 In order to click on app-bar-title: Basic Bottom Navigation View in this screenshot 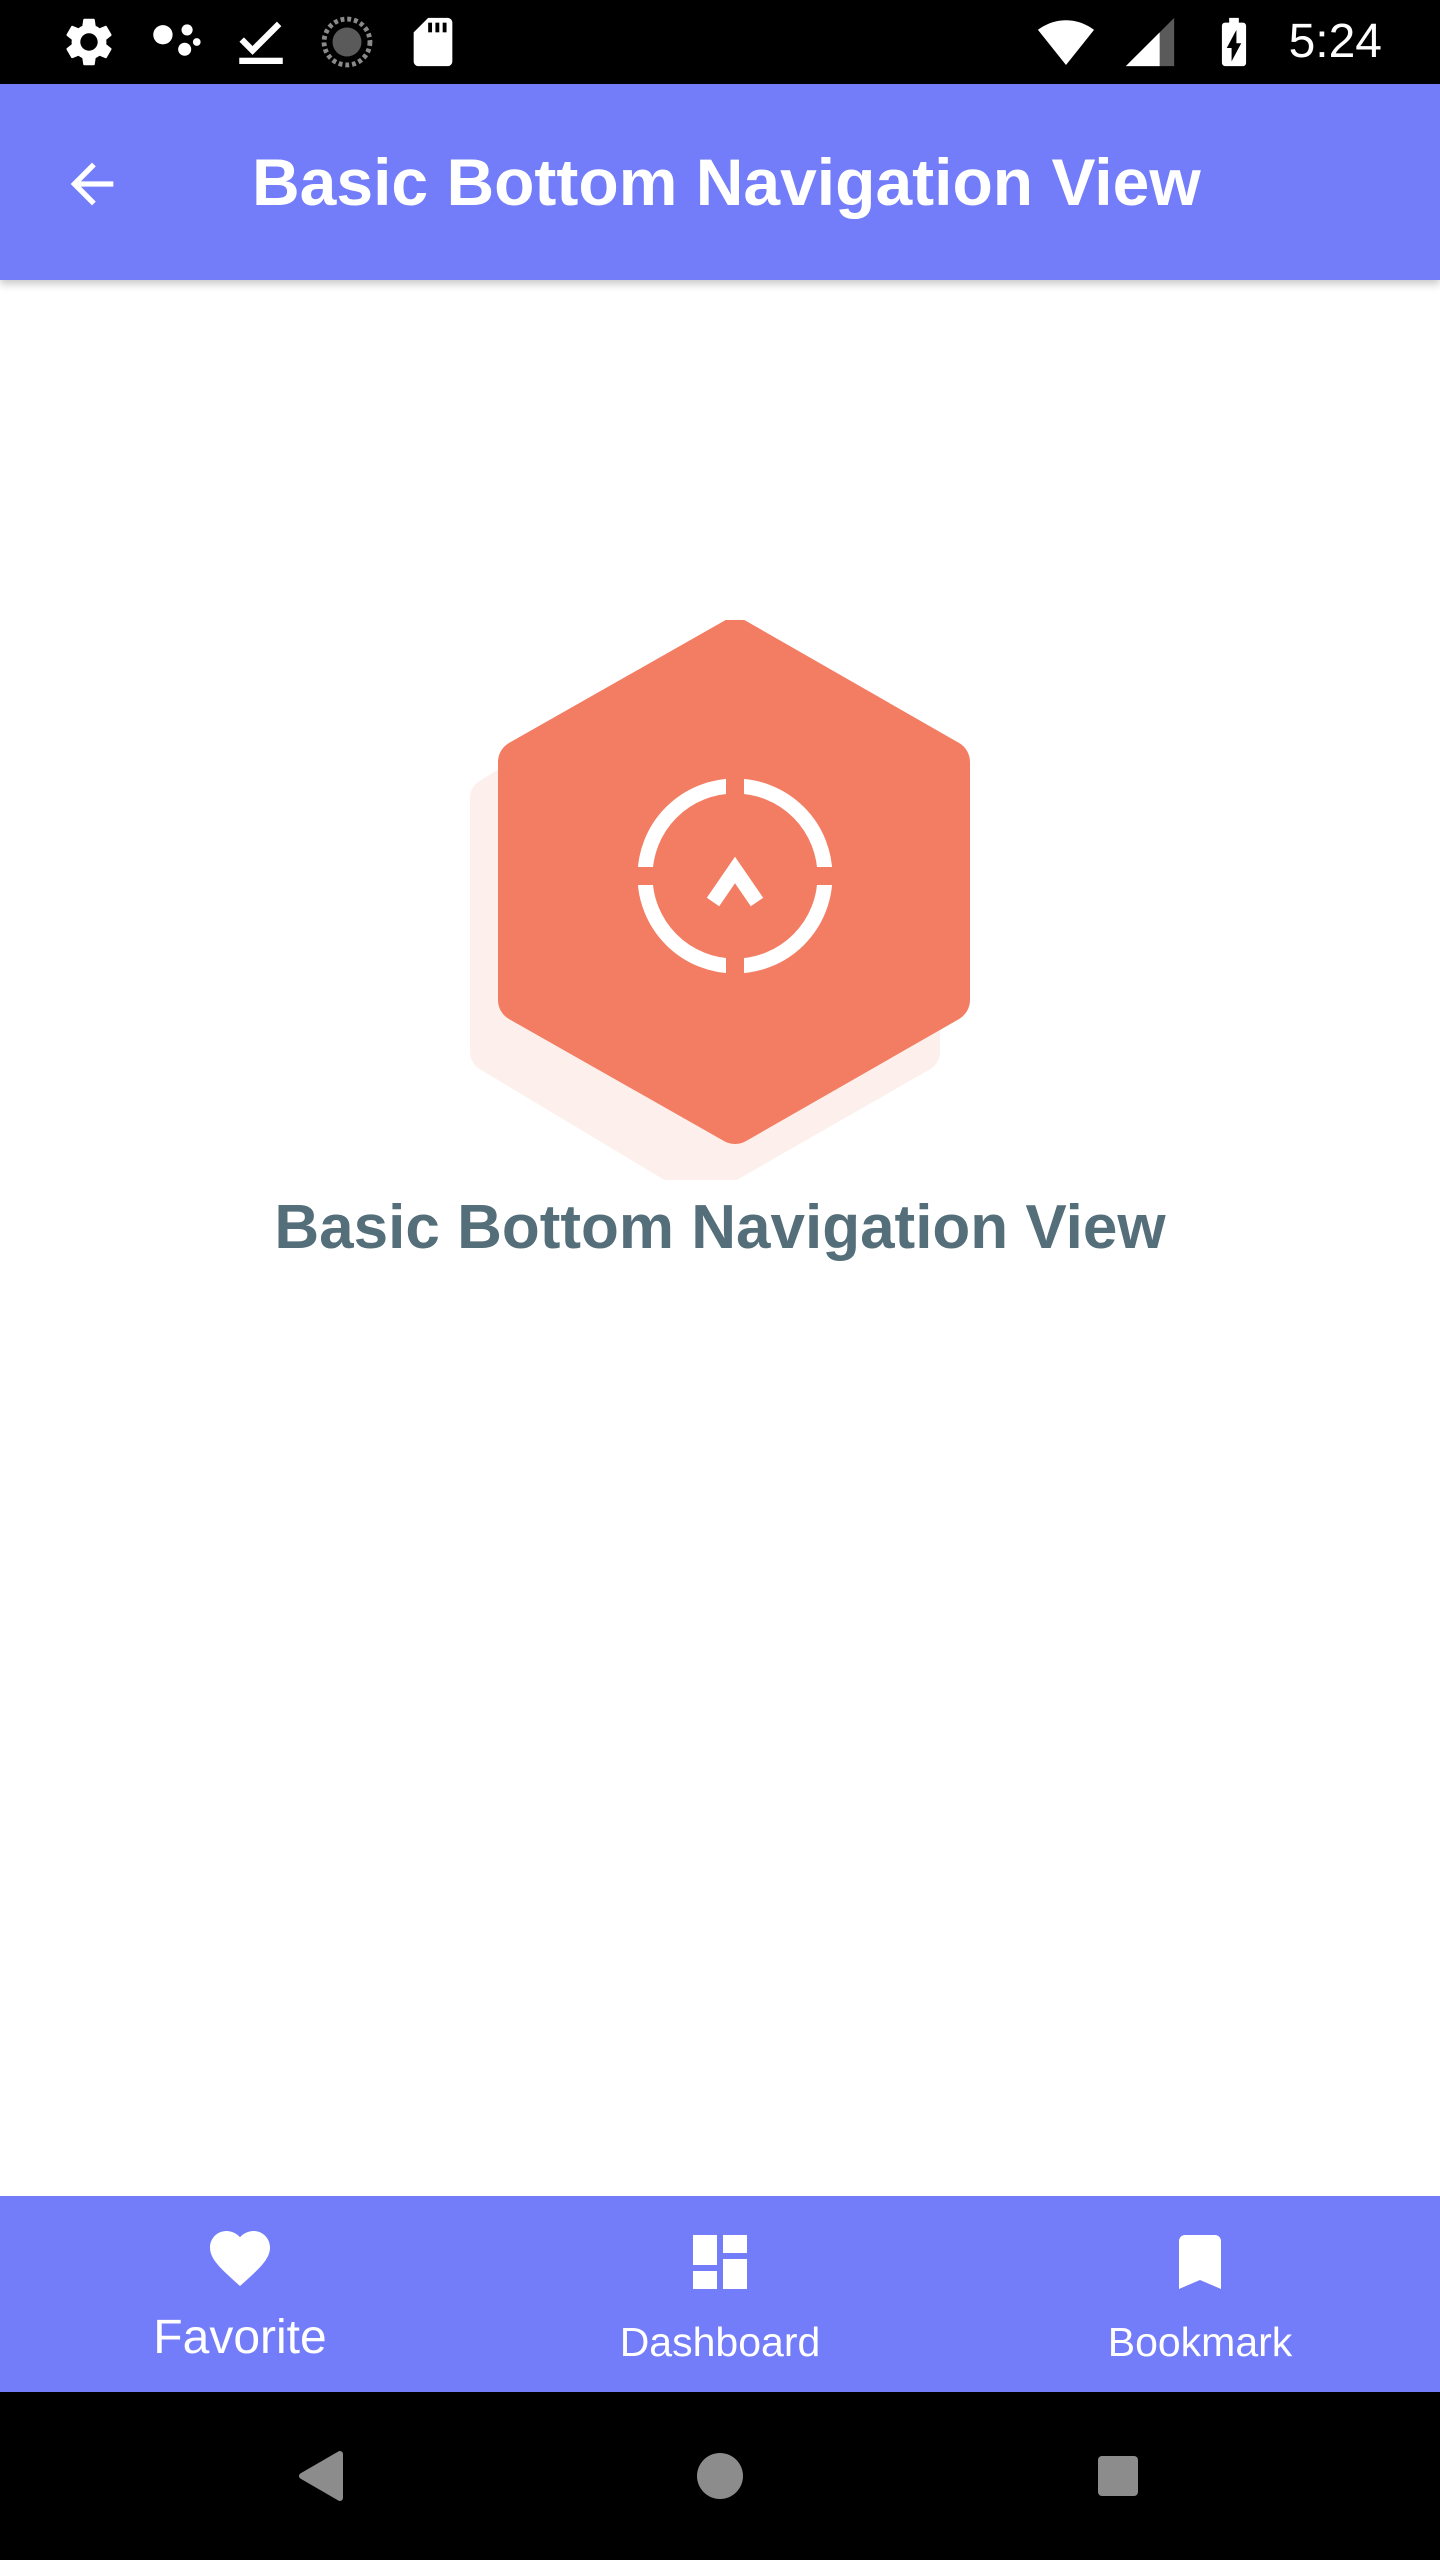, I will do `click(726, 182)`.